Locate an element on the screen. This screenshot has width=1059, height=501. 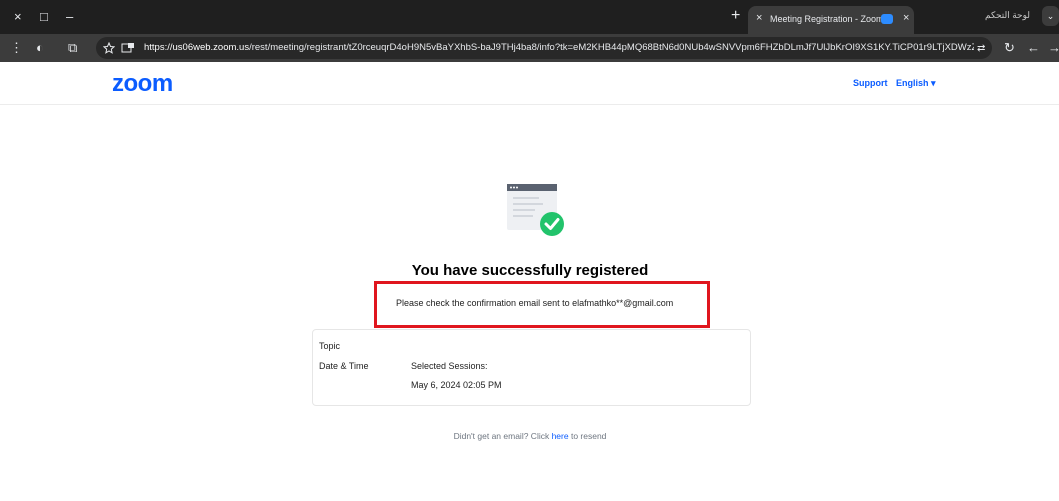
tab-search-button: ⌄ is located at coordinates (1050, 16).